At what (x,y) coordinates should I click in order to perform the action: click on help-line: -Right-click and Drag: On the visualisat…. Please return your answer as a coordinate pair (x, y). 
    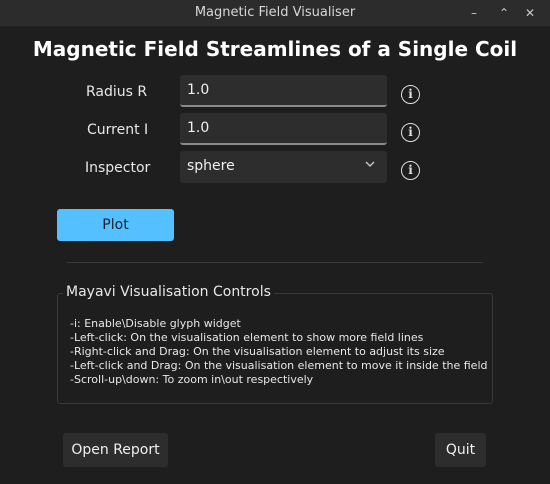
    Looking at the image, I should click on (257, 351).